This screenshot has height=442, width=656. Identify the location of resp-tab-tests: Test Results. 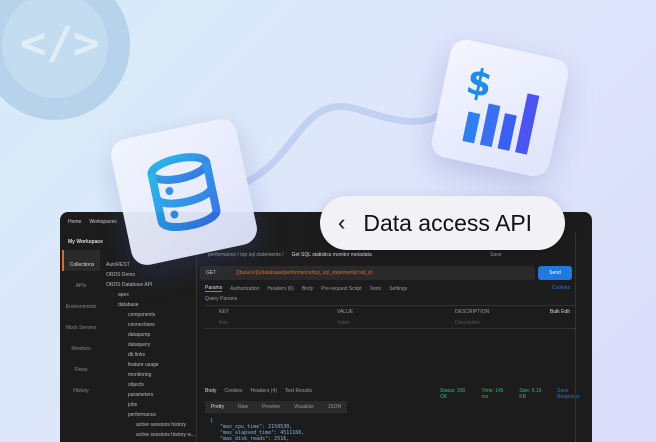
(298, 391).